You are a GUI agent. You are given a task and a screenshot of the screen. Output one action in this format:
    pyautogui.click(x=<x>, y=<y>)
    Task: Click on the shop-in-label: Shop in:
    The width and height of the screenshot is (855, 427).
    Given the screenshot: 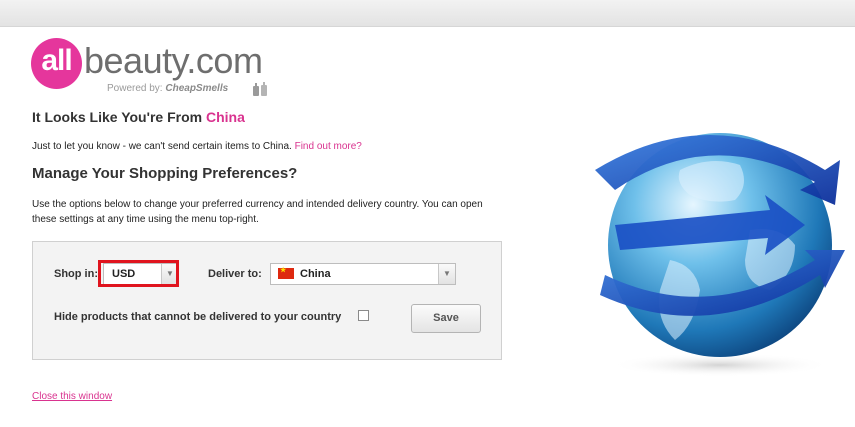 What is the action you would take?
    pyautogui.click(x=76, y=274)
    